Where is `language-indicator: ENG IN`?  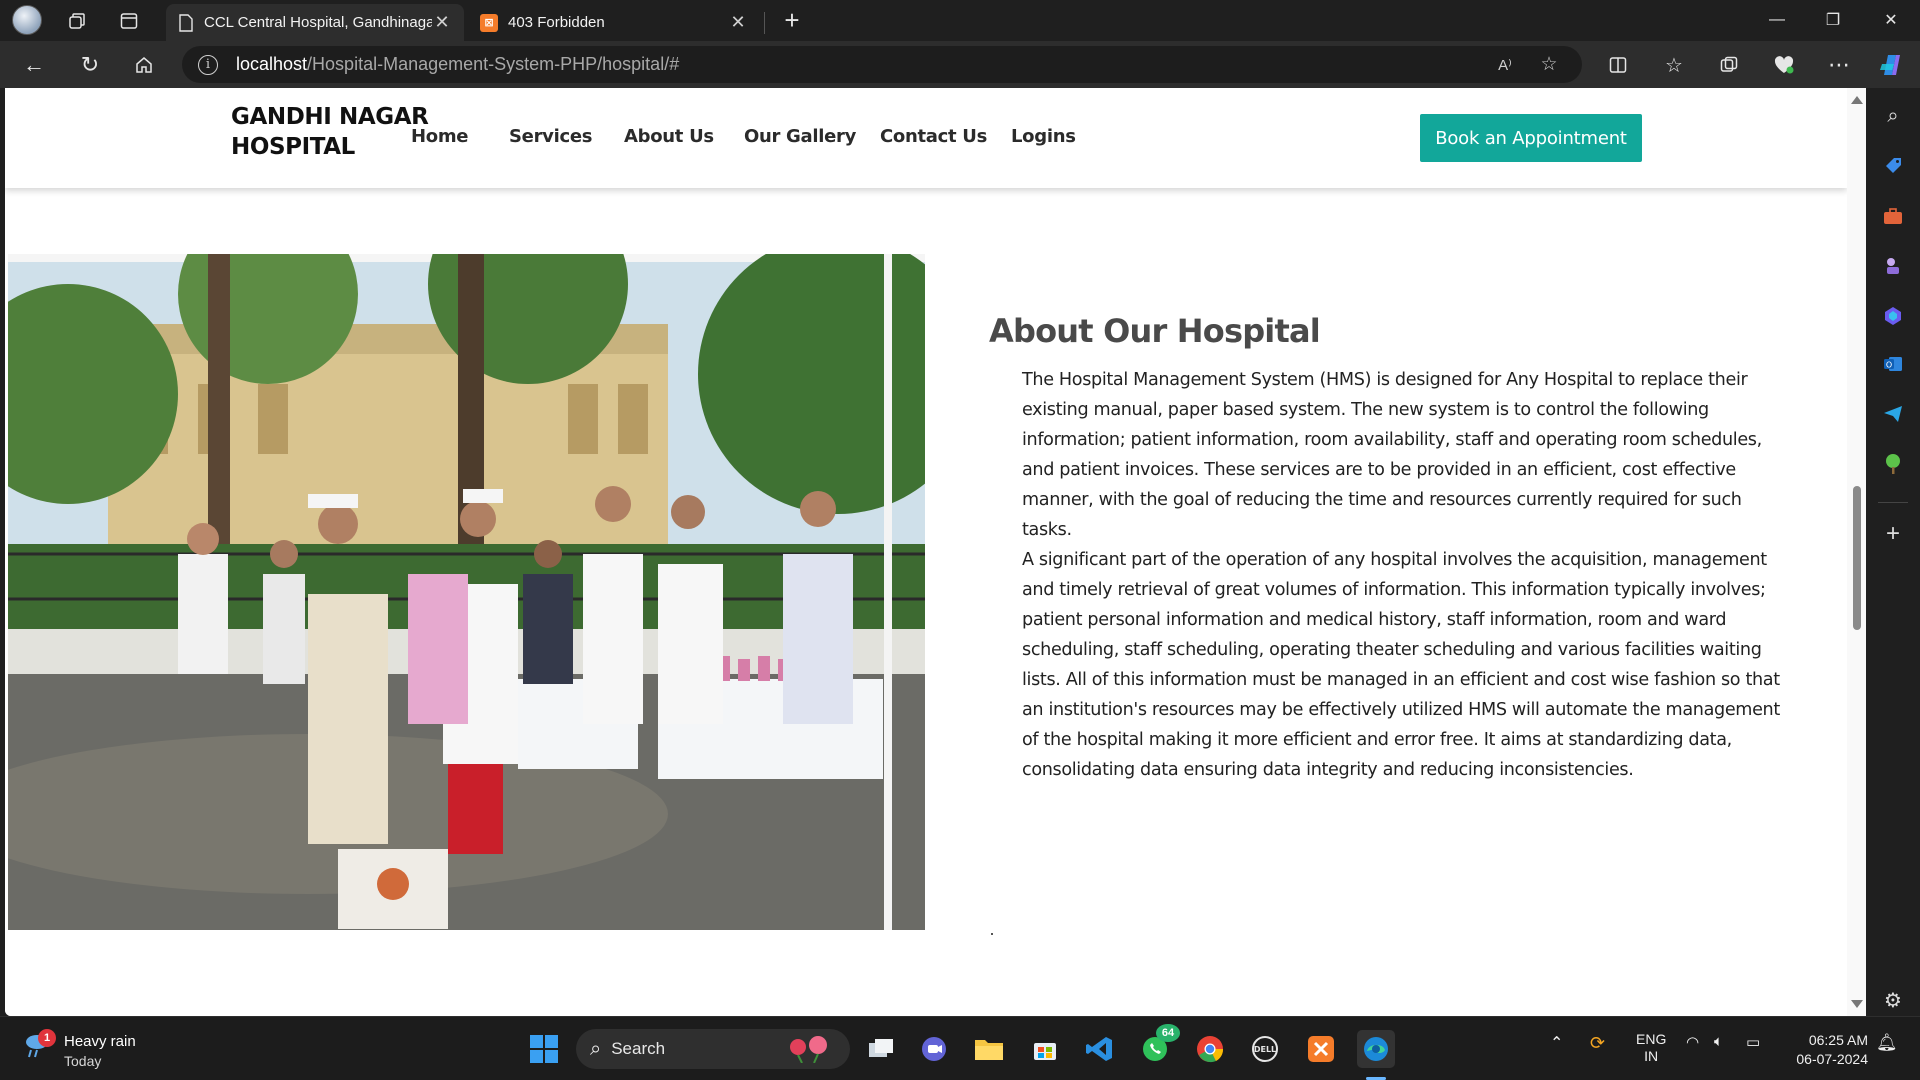 language-indicator: ENG IN is located at coordinates (1651, 1048).